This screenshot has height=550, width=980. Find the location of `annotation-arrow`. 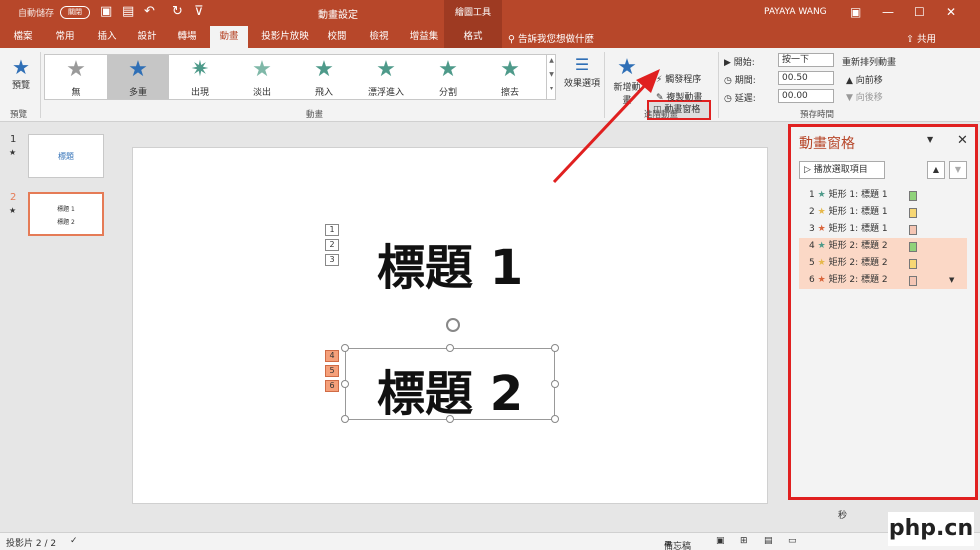

annotation-arrow is located at coordinates (606, 126).